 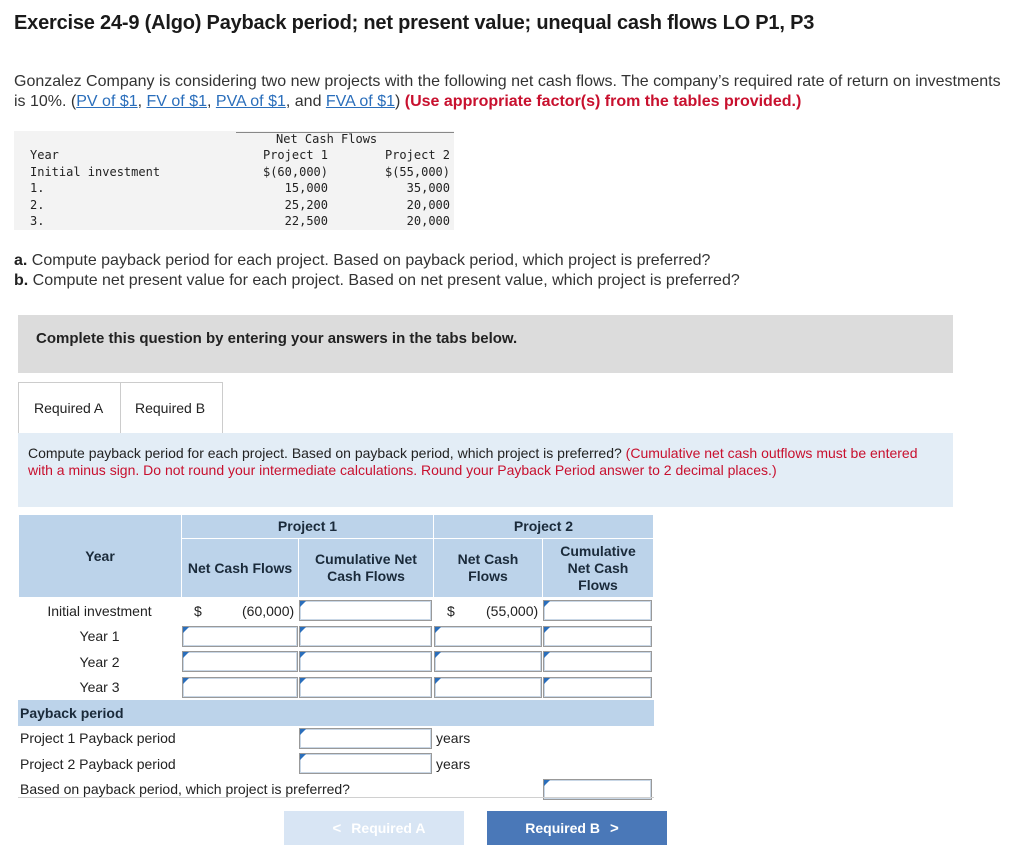 What do you see at coordinates (451, 610) in the screenshot?
I see `dollar-sign: $` at bounding box center [451, 610].